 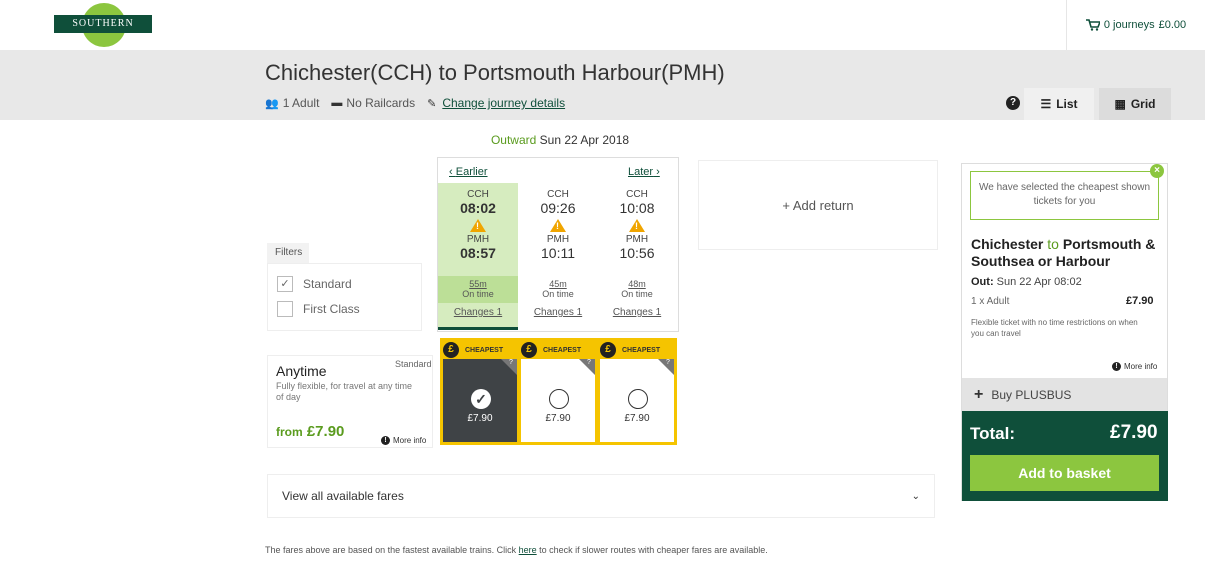 I want to click on total-value: £7.90, so click(x=1134, y=432).